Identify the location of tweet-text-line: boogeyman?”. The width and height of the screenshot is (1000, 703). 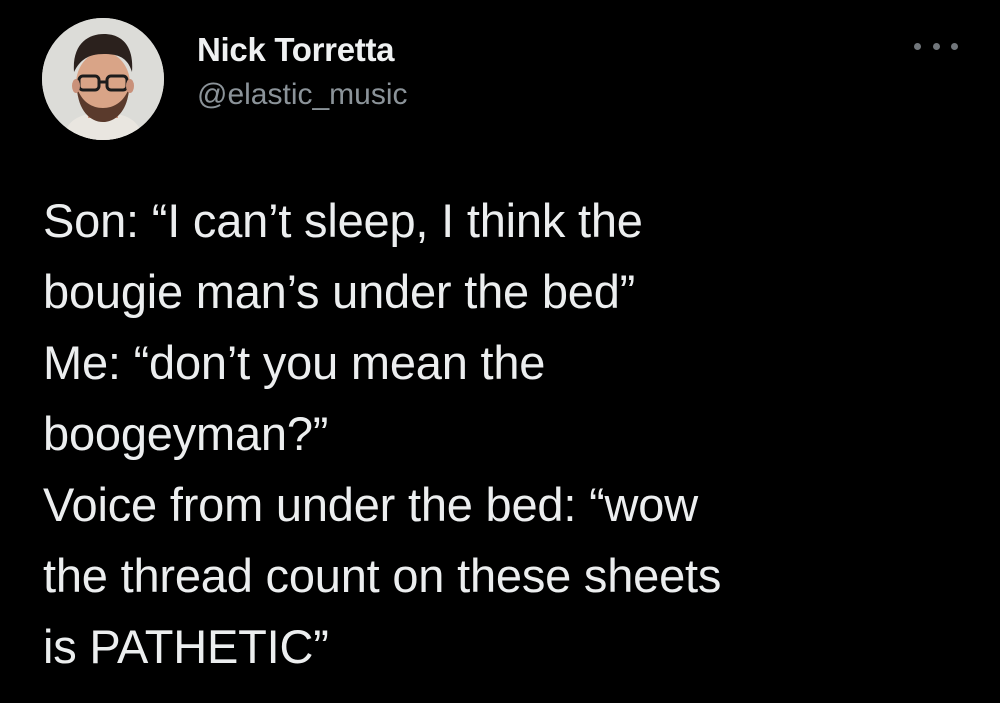
(186, 433).